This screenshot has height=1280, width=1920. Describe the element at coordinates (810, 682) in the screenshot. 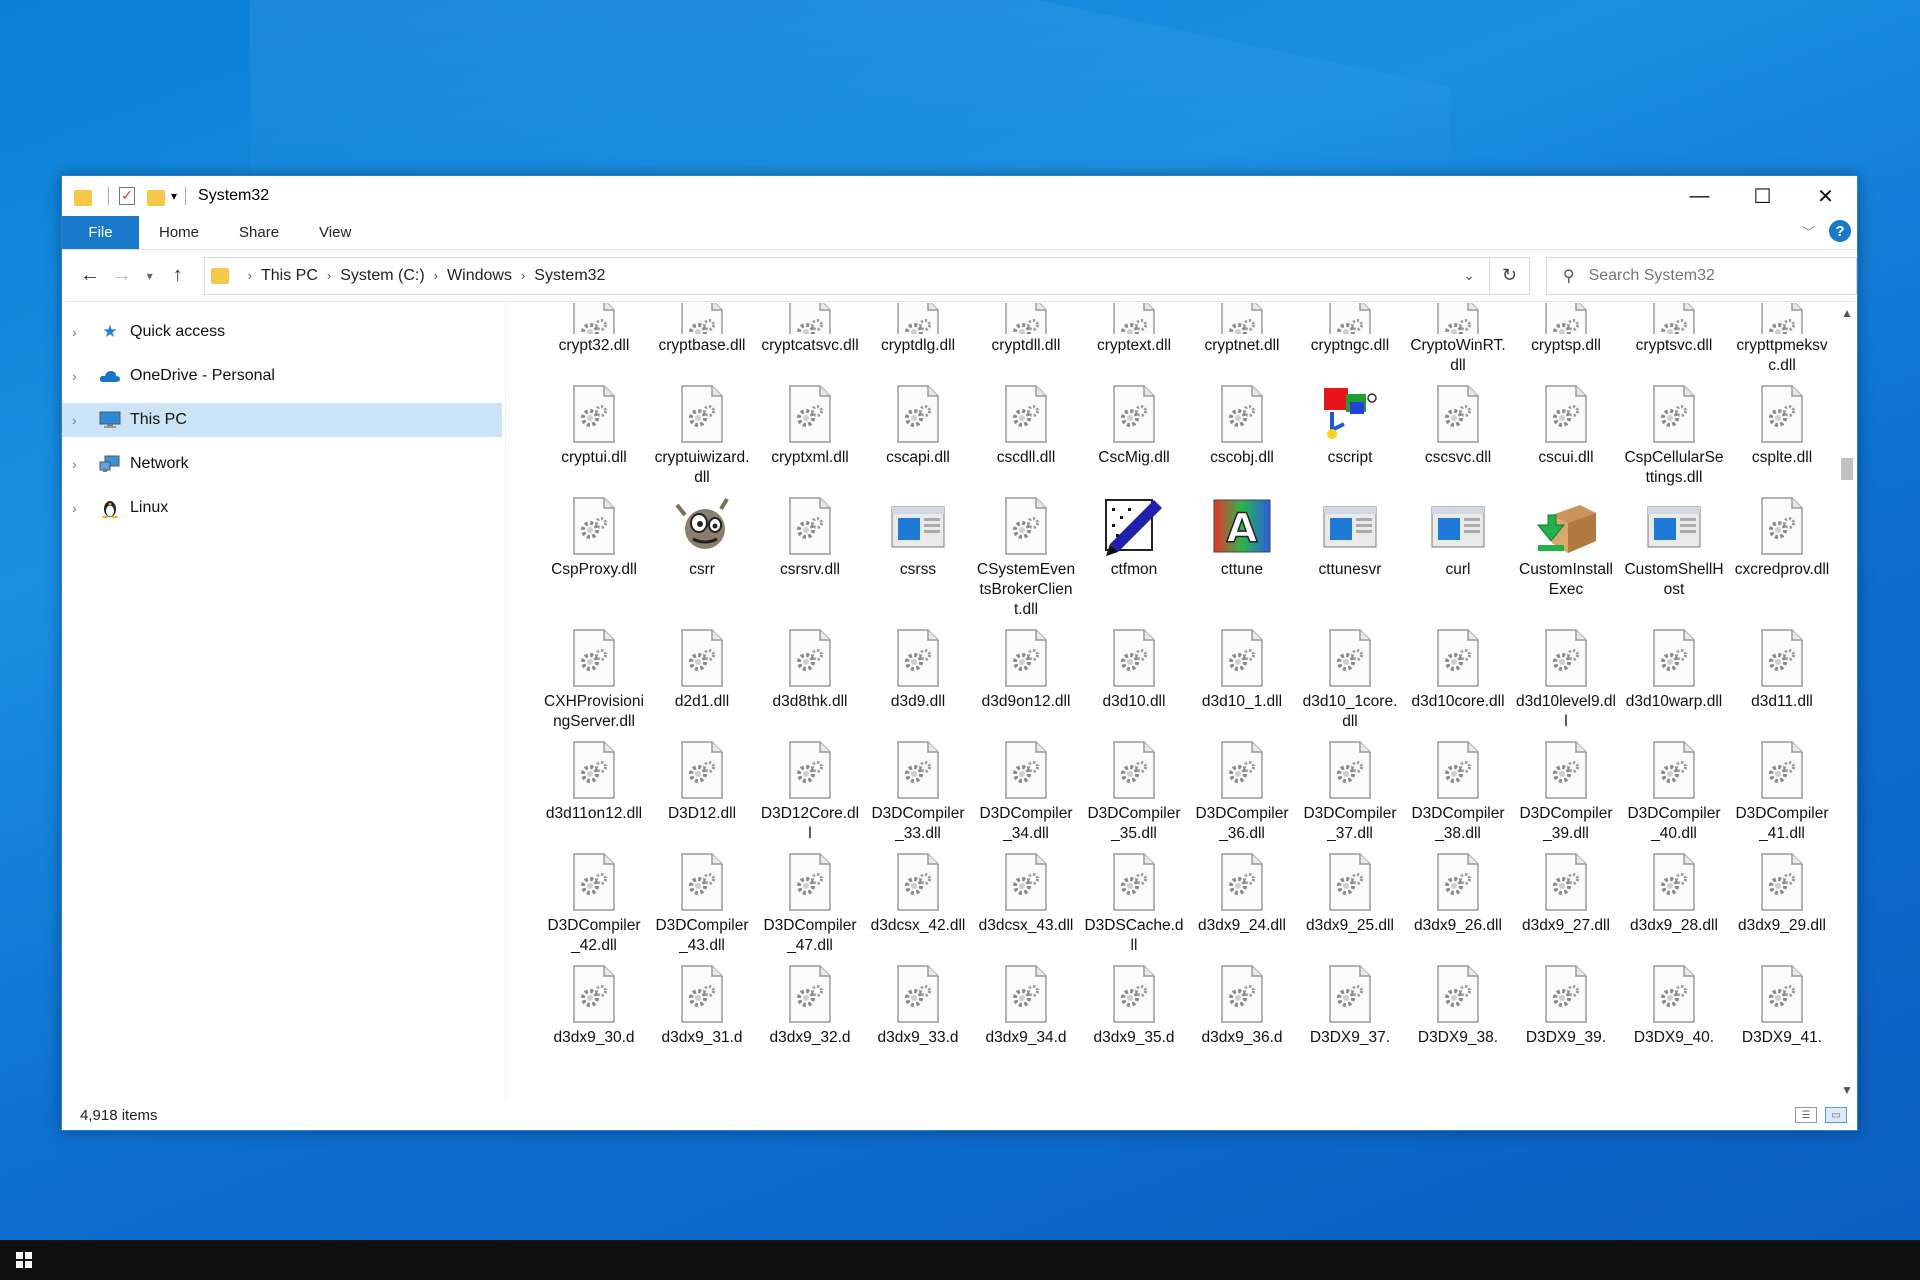

I see `file-item: d3d8thk.dll` at that location.